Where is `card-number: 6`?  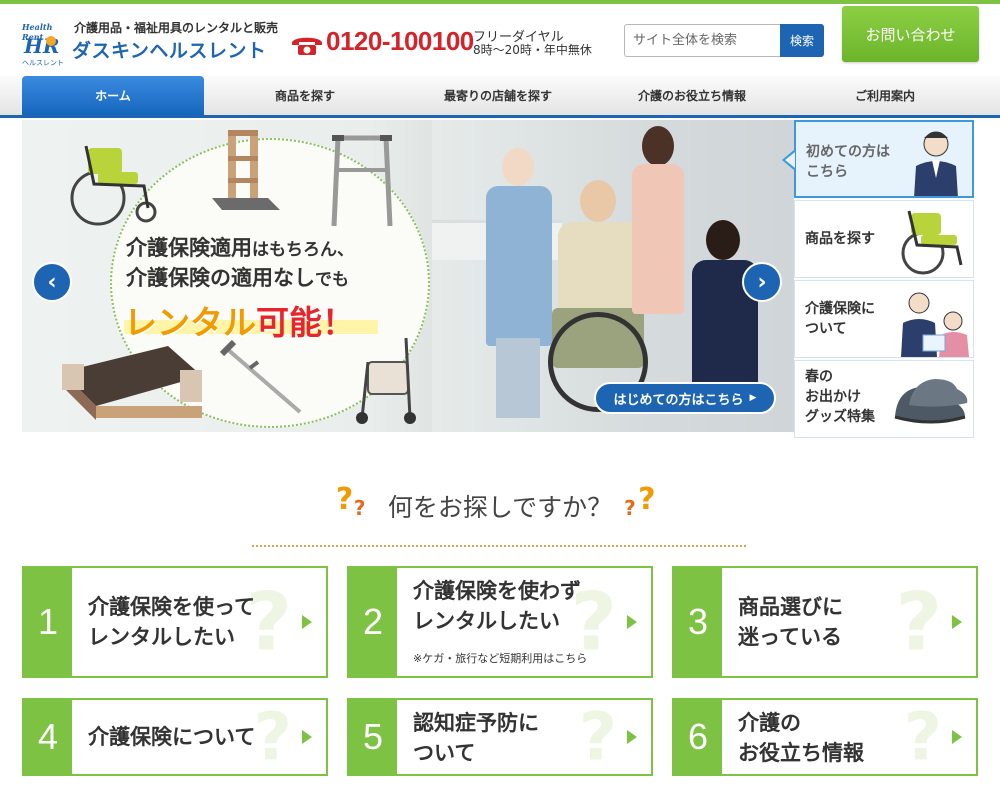
card-number: 6 is located at coordinates (698, 737).